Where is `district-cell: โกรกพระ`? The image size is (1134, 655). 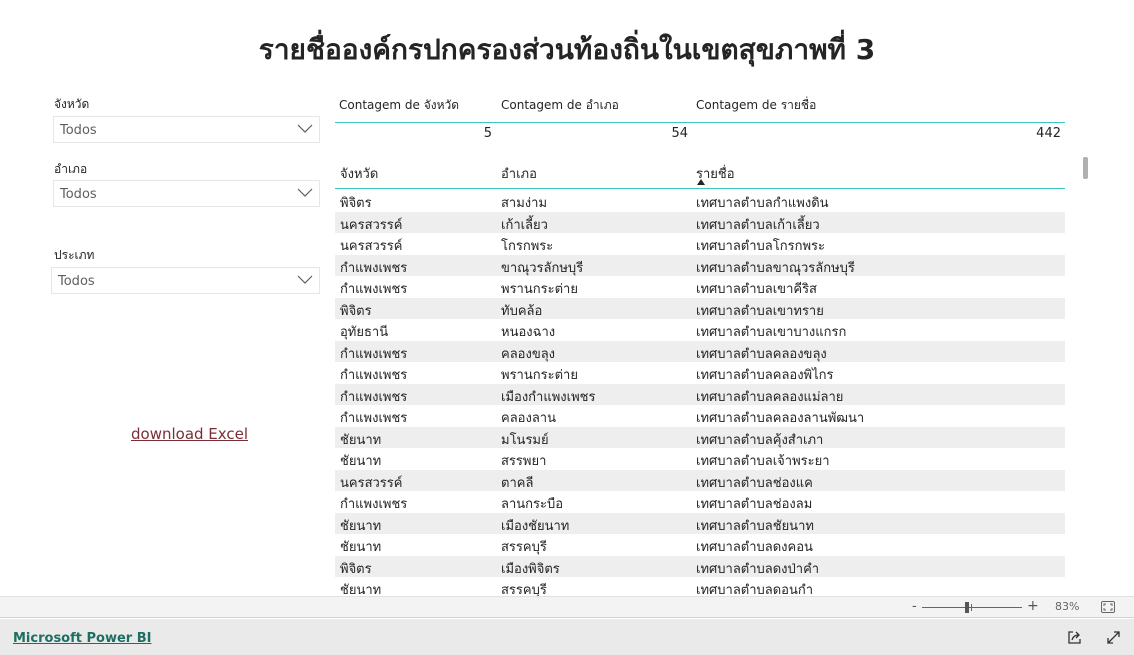 district-cell: โกรกพระ is located at coordinates (527, 246).